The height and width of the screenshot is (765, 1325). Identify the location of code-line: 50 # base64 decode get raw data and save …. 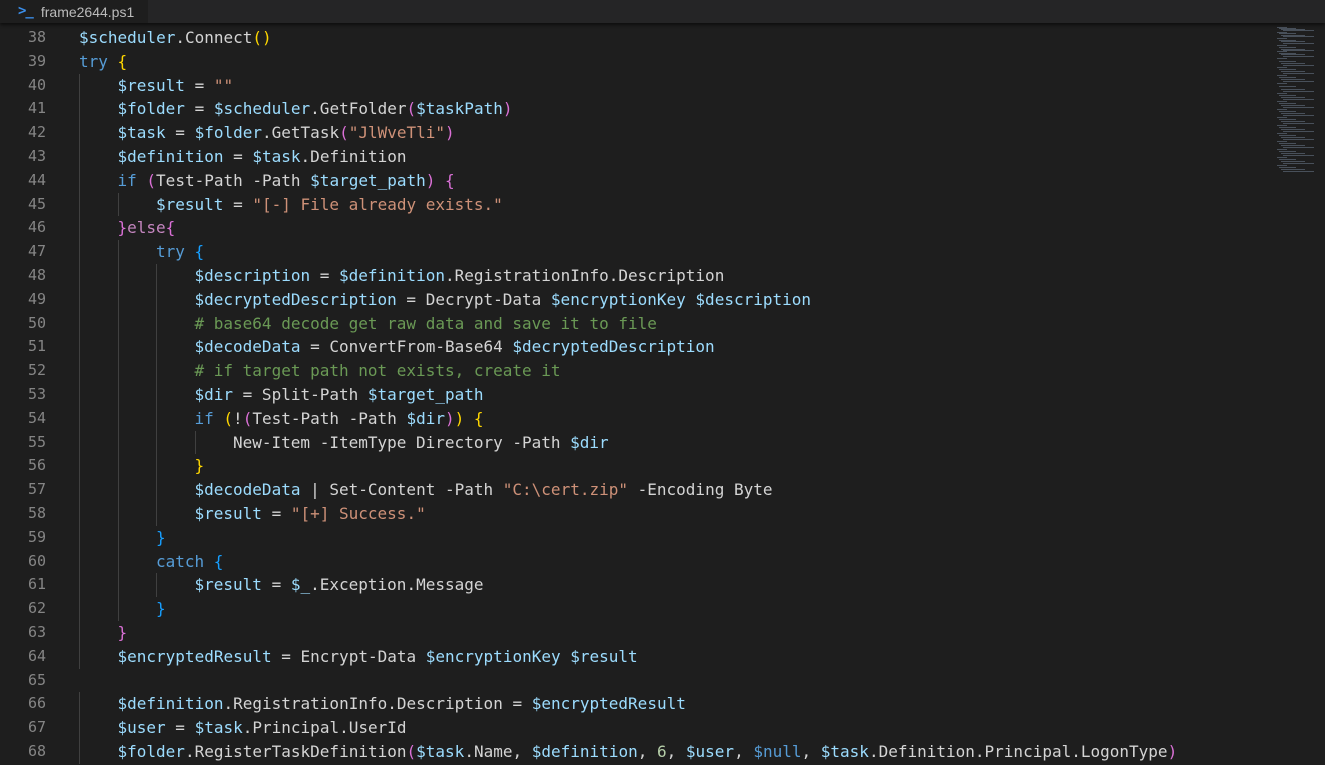
(635, 323).